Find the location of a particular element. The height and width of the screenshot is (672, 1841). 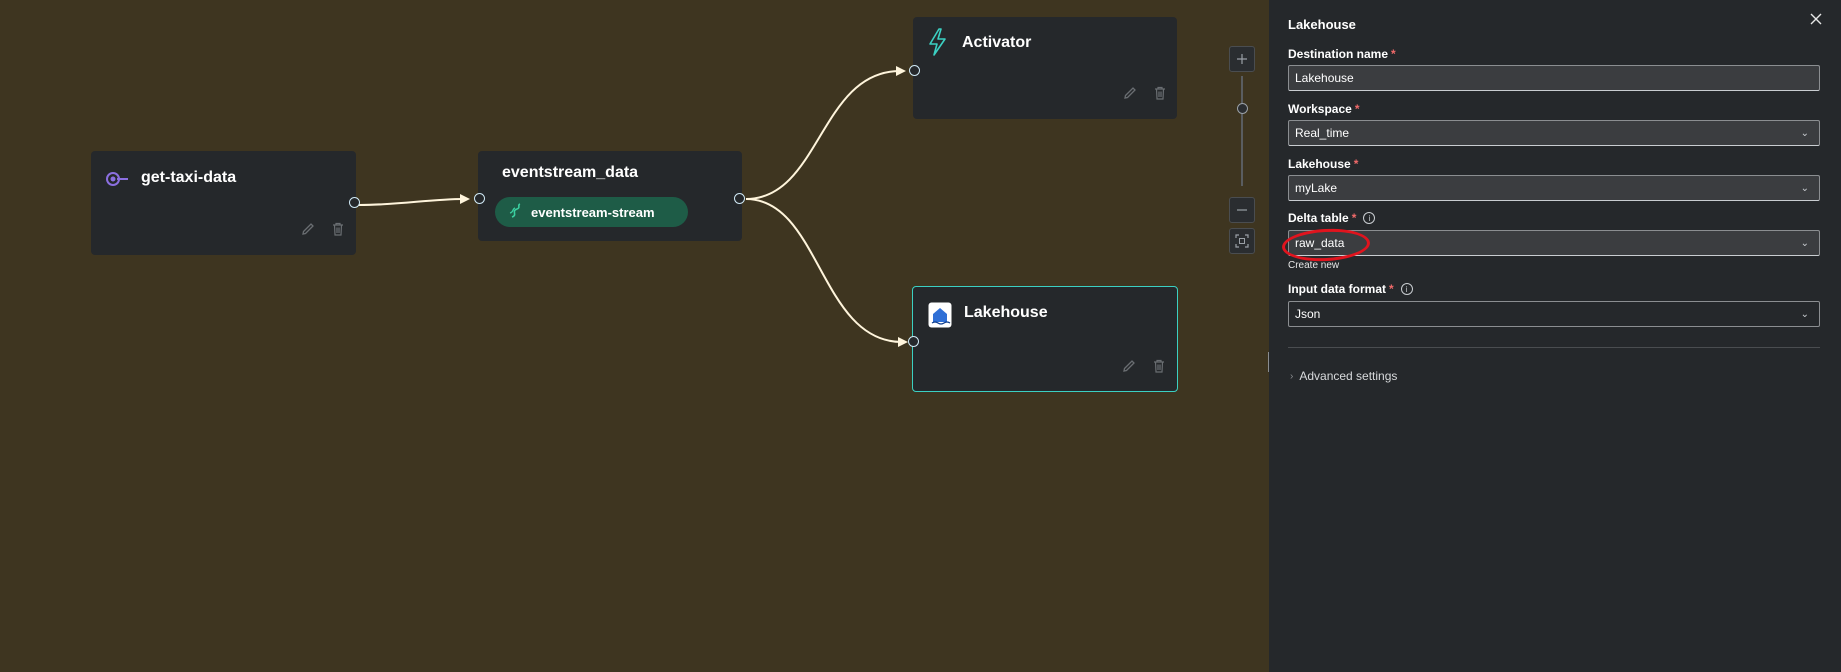

destination-name-label: Destination name * is located at coordinates (1342, 54).